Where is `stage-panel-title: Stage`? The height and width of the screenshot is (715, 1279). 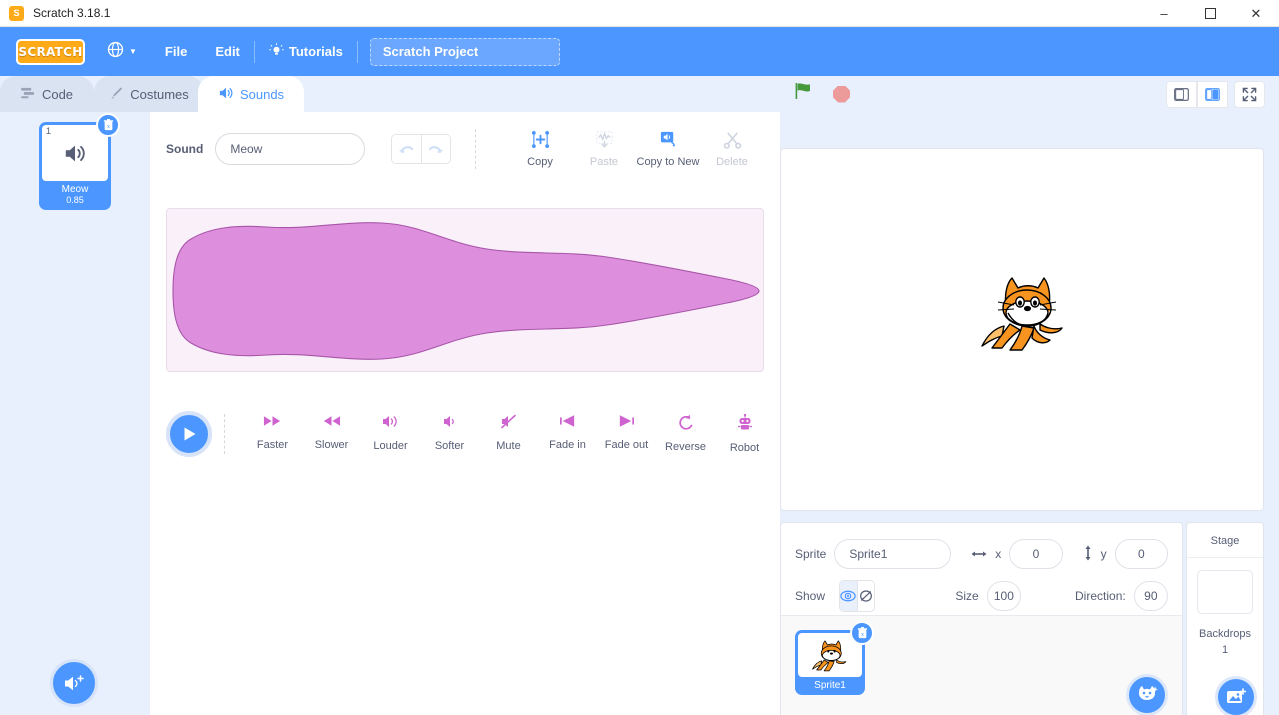
stage-panel-title: Stage is located at coordinates (1225, 540).